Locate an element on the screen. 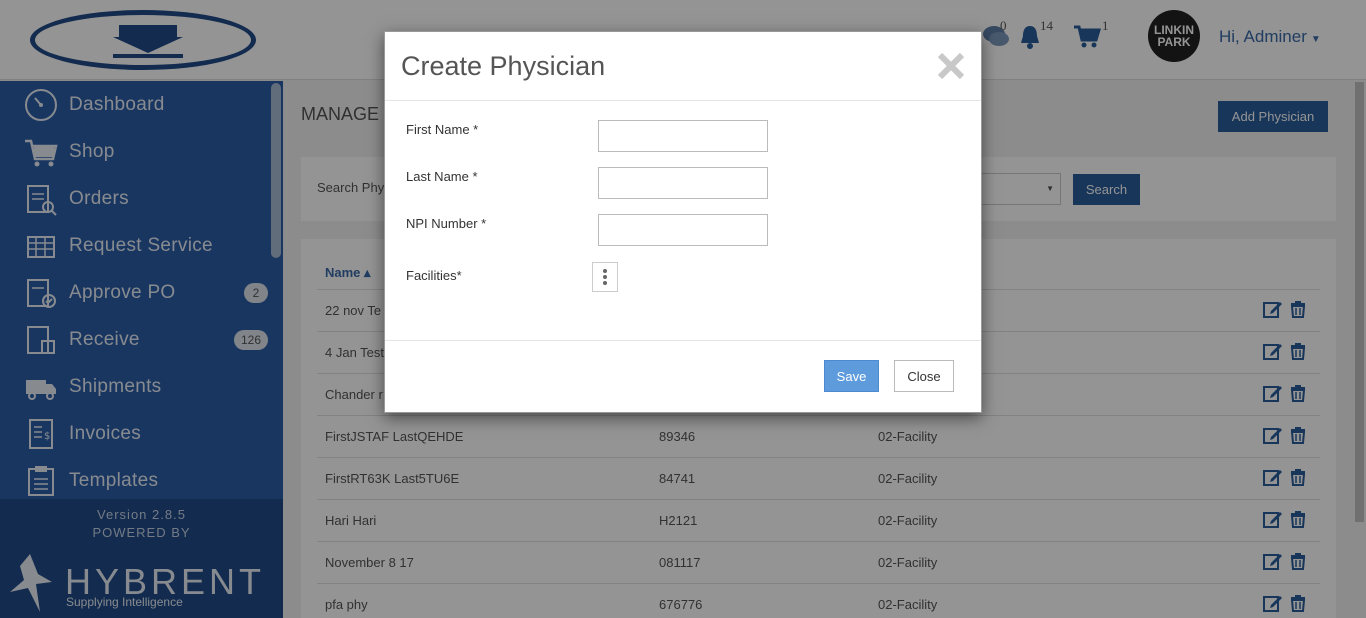 The width and height of the screenshot is (1366, 618). close-icon is located at coordinates (951, 66).